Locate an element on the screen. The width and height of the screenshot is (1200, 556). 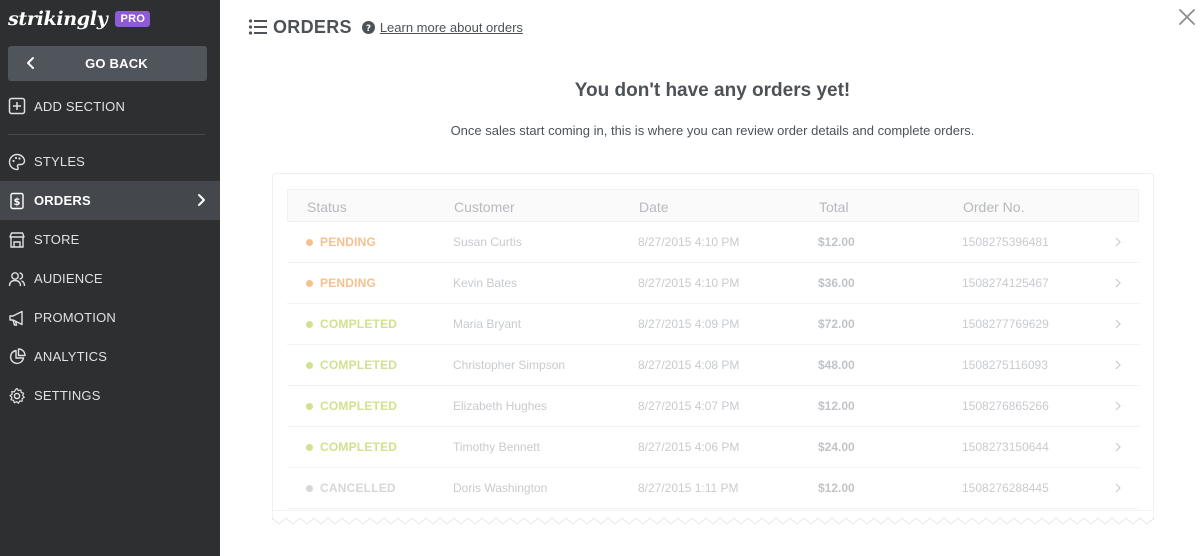
order-no-cell: 1508275396481 is located at coordinates (1005, 242).